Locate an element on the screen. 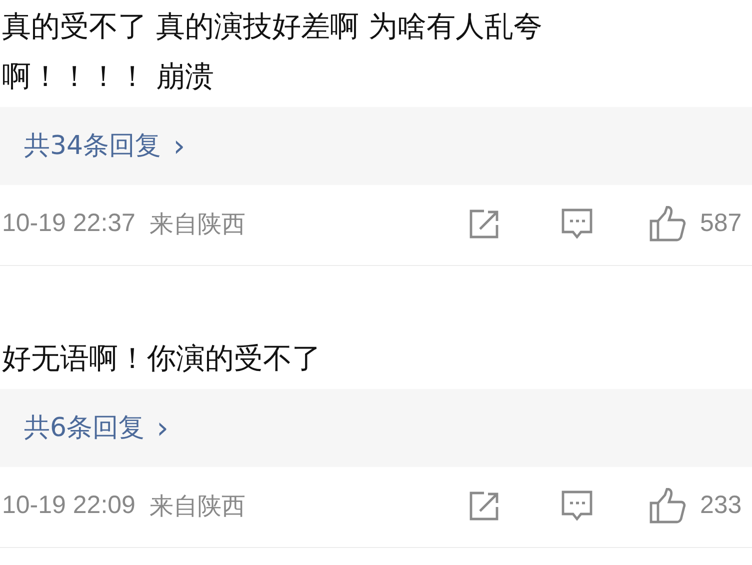 This screenshot has height=565, width=752. replies-link: 共6条回复 › is located at coordinates (96, 428).